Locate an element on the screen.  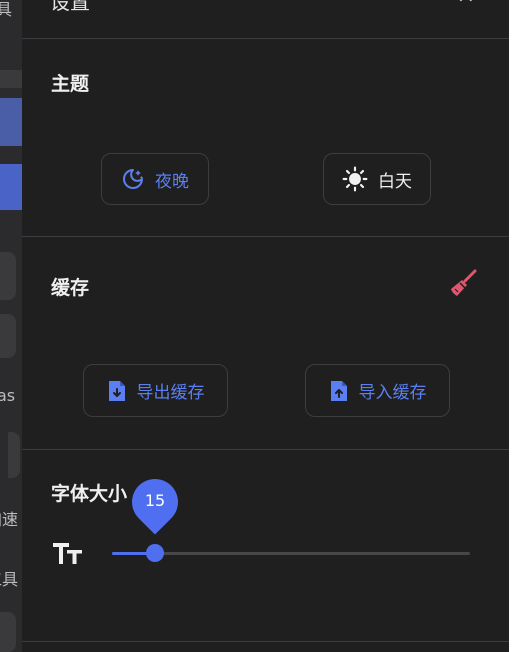
night-theme-button: 夜晚 is located at coordinates (155, 179).